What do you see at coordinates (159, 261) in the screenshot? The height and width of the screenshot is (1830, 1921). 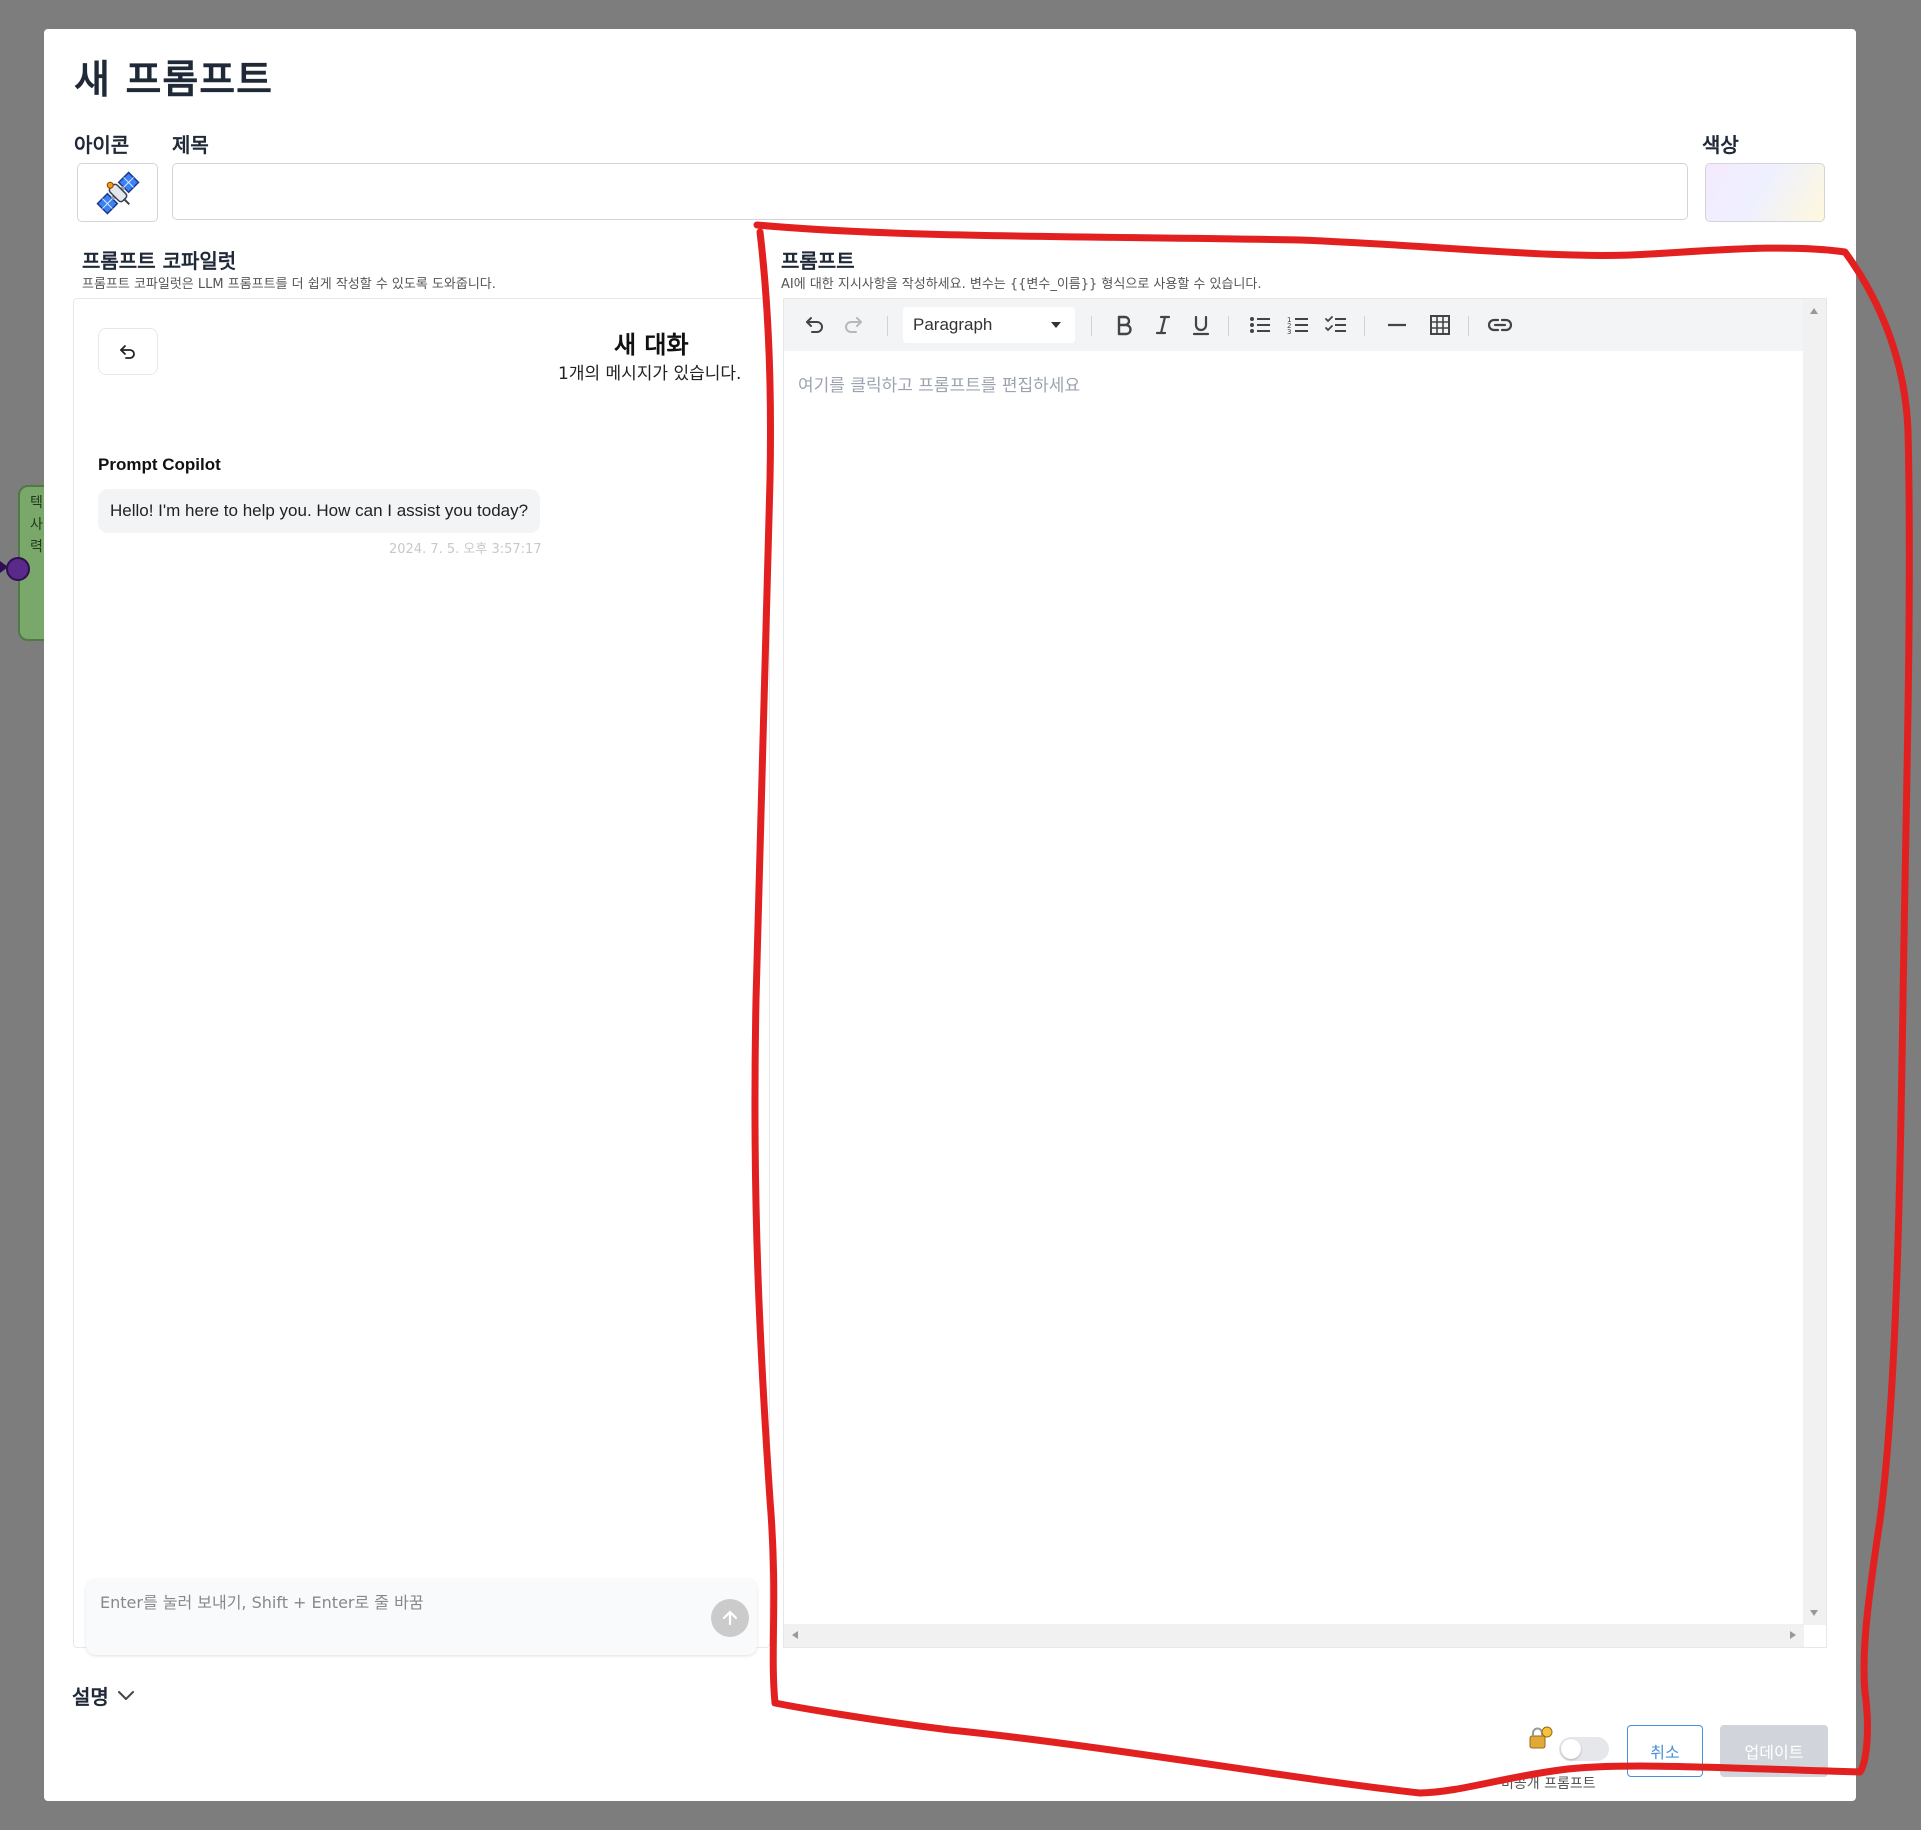 I see `copilot-title: 프롬프트 코파일럿` at bounding box center [159, 261].